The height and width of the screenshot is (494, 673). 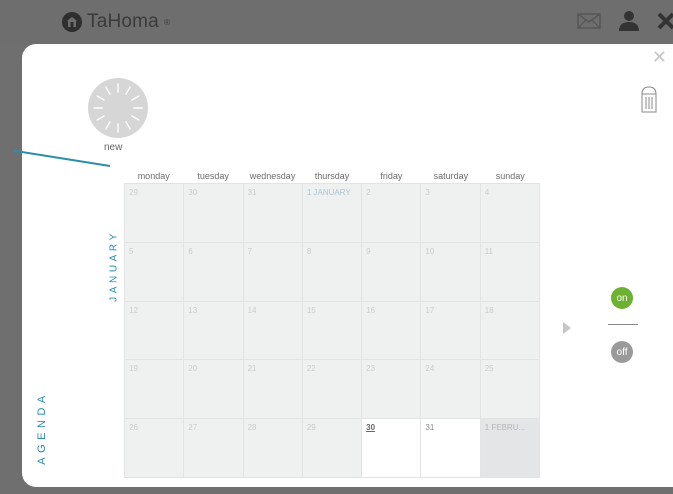 I want to click on mail-icon, so click(x=589, y=23).